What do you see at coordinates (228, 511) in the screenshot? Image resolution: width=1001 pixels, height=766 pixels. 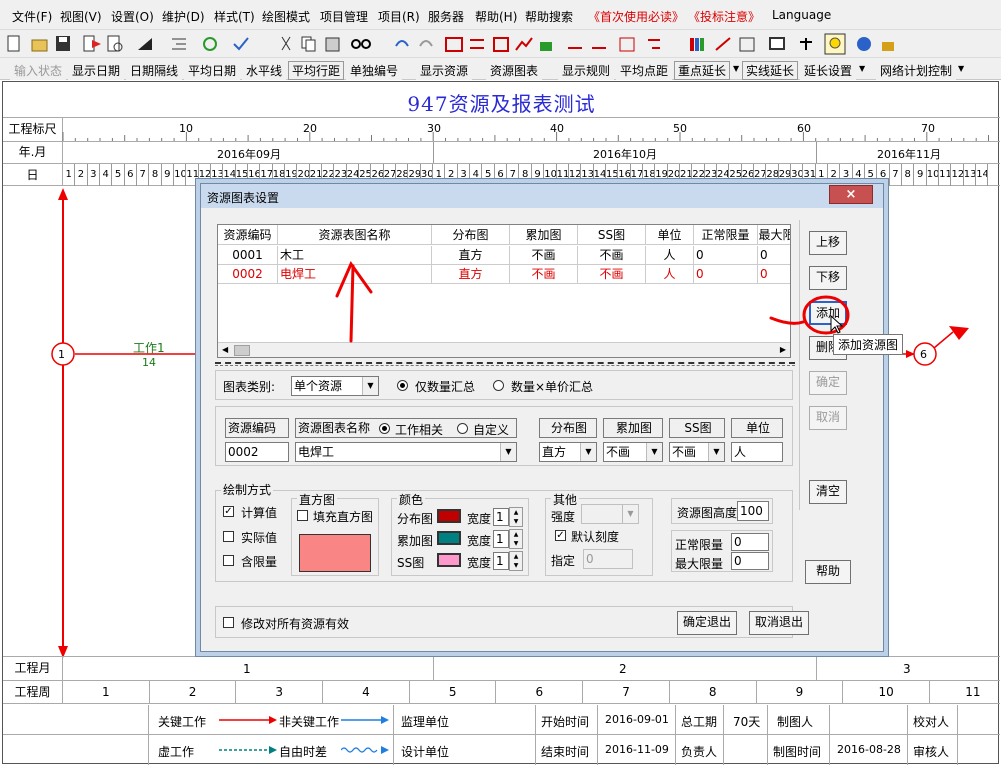 I see `calc-checkbox: ✓` at bounding box center [228, 511].